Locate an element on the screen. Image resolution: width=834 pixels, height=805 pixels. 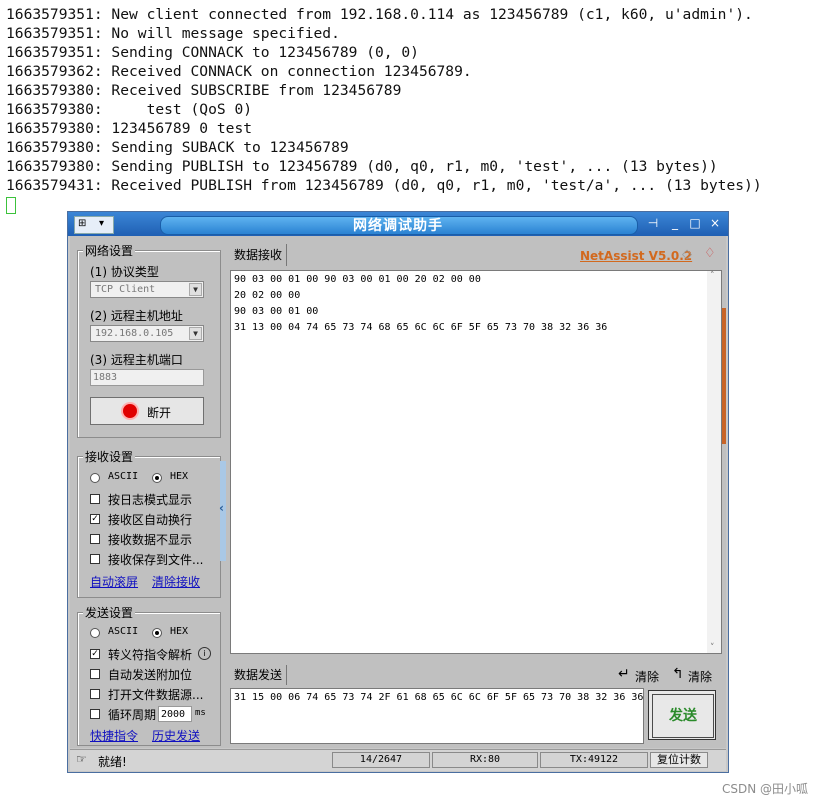
ascii-label: ASCII is located at coordinates (123, 476).